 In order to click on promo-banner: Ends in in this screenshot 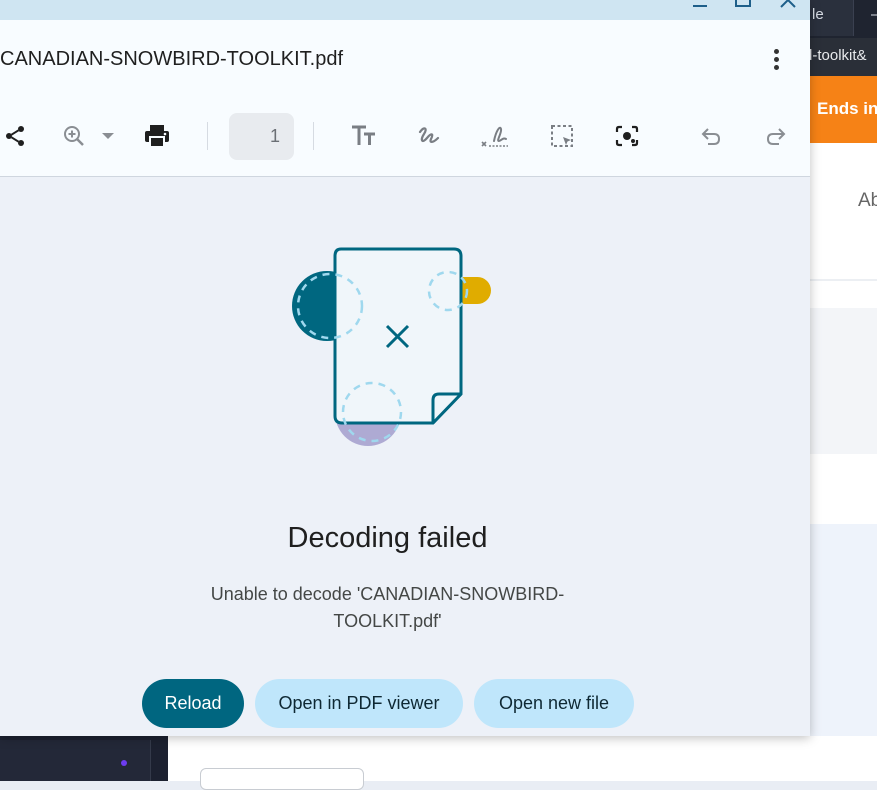, I will do `click(842, 109)`.